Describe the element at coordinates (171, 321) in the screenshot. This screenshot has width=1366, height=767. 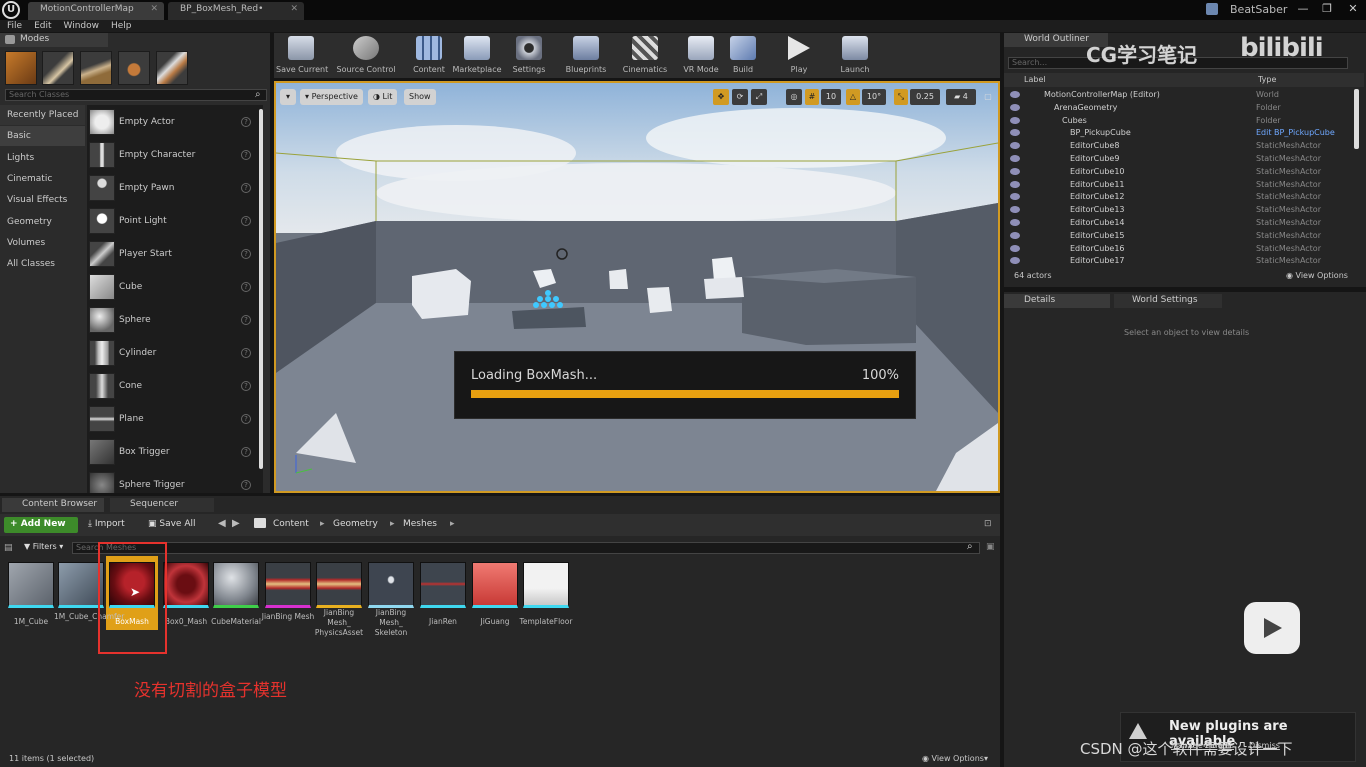
I see `class-item: Sphere?` at that location.